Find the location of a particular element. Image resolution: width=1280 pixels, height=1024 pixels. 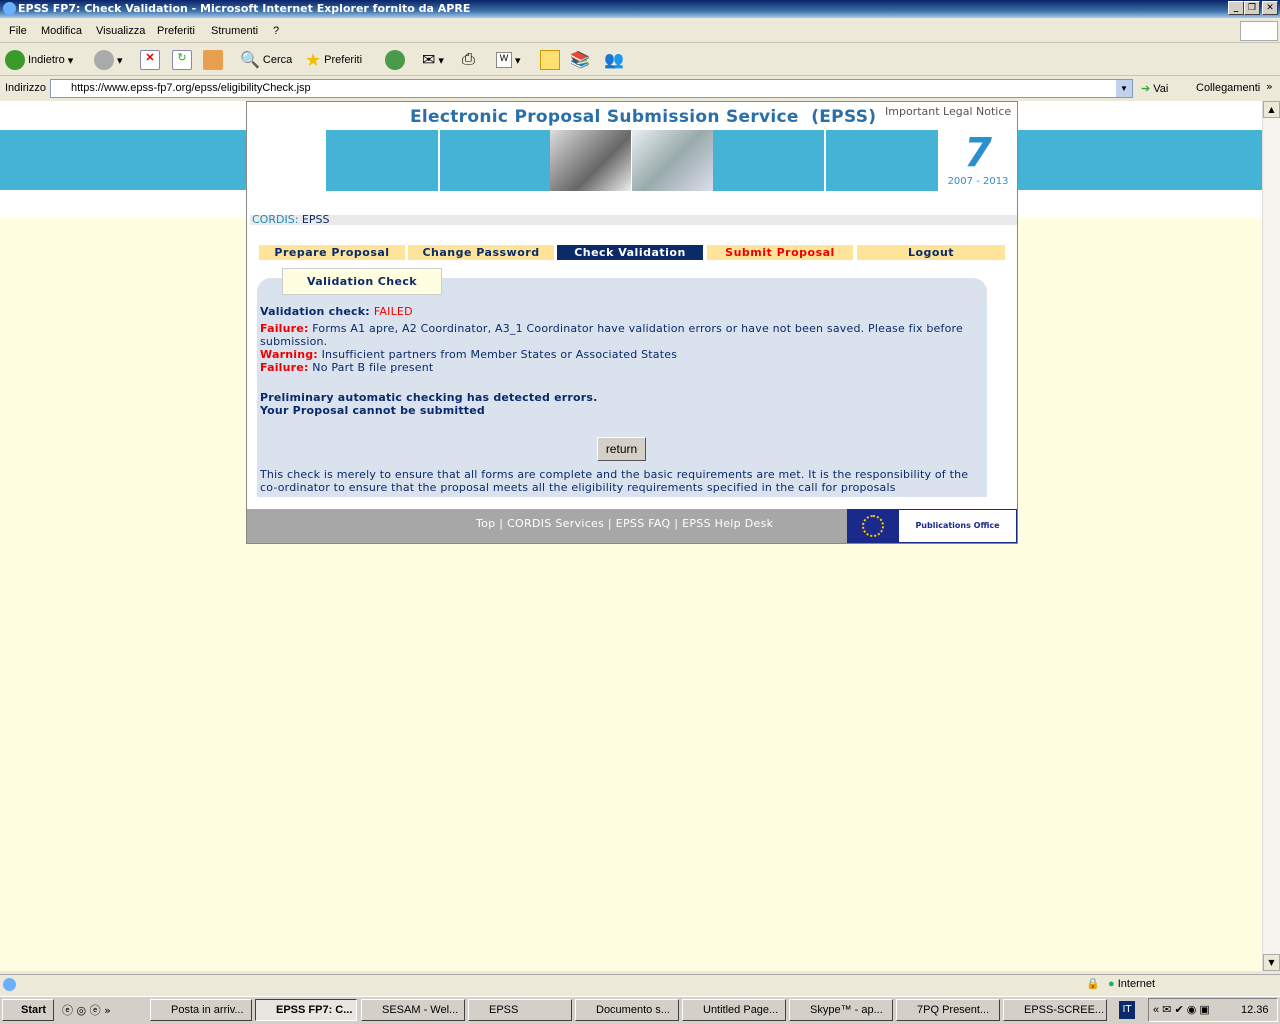

go-arrow-icon: ➔ is located at coordinates (1146, 89).